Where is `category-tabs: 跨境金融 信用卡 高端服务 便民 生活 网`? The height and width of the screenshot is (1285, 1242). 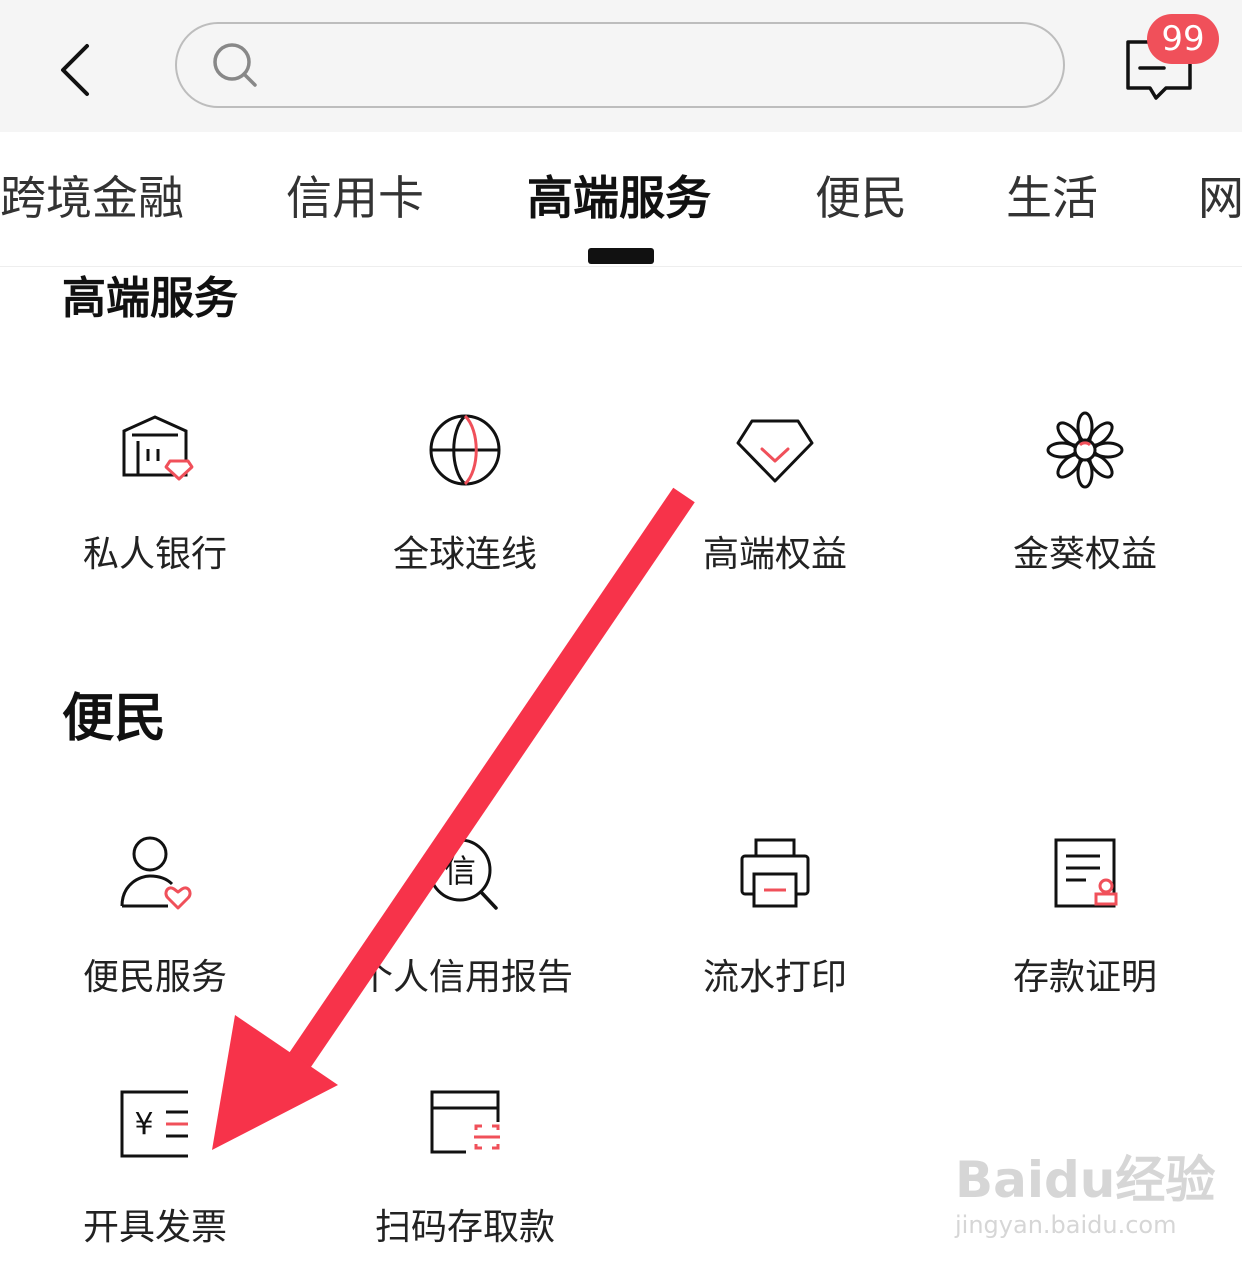 category-tabs: 跨境金融 信用卡 高端服务 便民 生活 网 is located at coordinates (621, 199).